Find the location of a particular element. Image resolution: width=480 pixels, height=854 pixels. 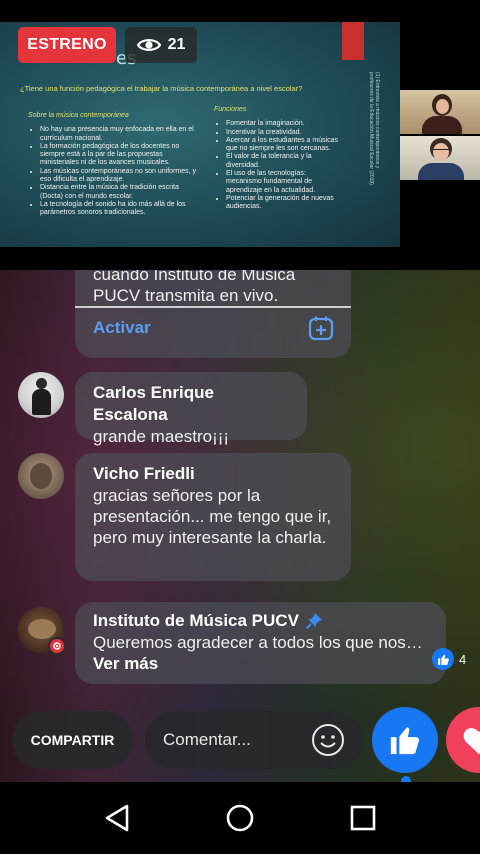

comment-reactions: 4 is located at coordinates (449, 659).